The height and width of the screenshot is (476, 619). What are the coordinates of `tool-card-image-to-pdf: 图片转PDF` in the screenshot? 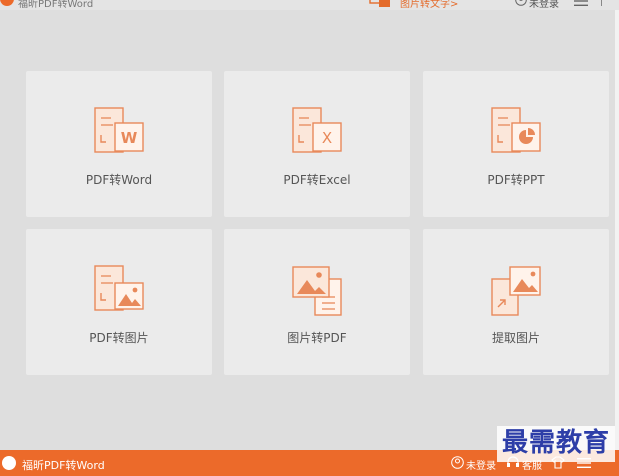 It's located at (317, 302).